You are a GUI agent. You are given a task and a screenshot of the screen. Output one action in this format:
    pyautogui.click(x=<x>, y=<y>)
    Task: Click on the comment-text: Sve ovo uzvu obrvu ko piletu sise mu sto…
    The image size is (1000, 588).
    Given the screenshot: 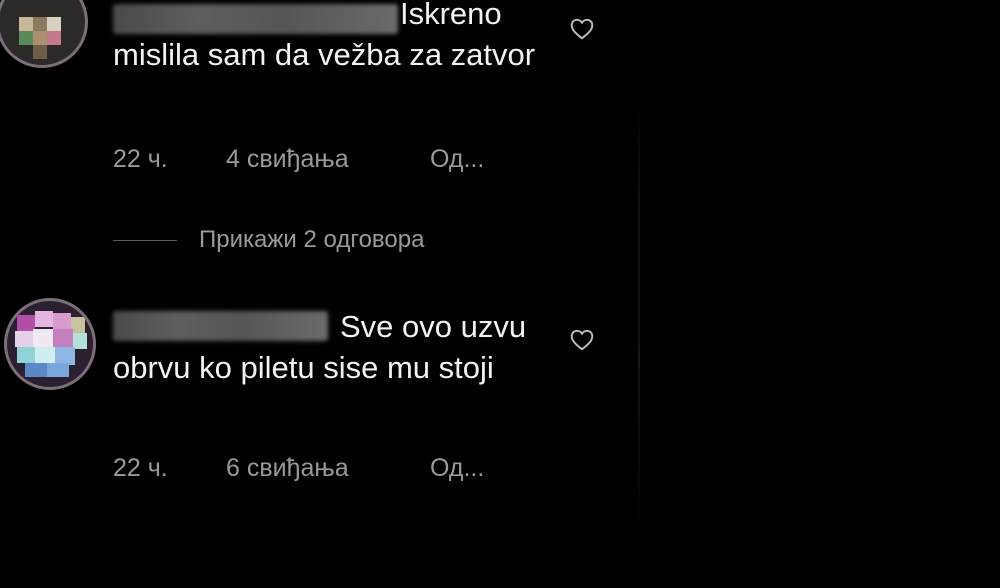 What is the action you would take?
    pyautogui.click(x=320, y=347)
    